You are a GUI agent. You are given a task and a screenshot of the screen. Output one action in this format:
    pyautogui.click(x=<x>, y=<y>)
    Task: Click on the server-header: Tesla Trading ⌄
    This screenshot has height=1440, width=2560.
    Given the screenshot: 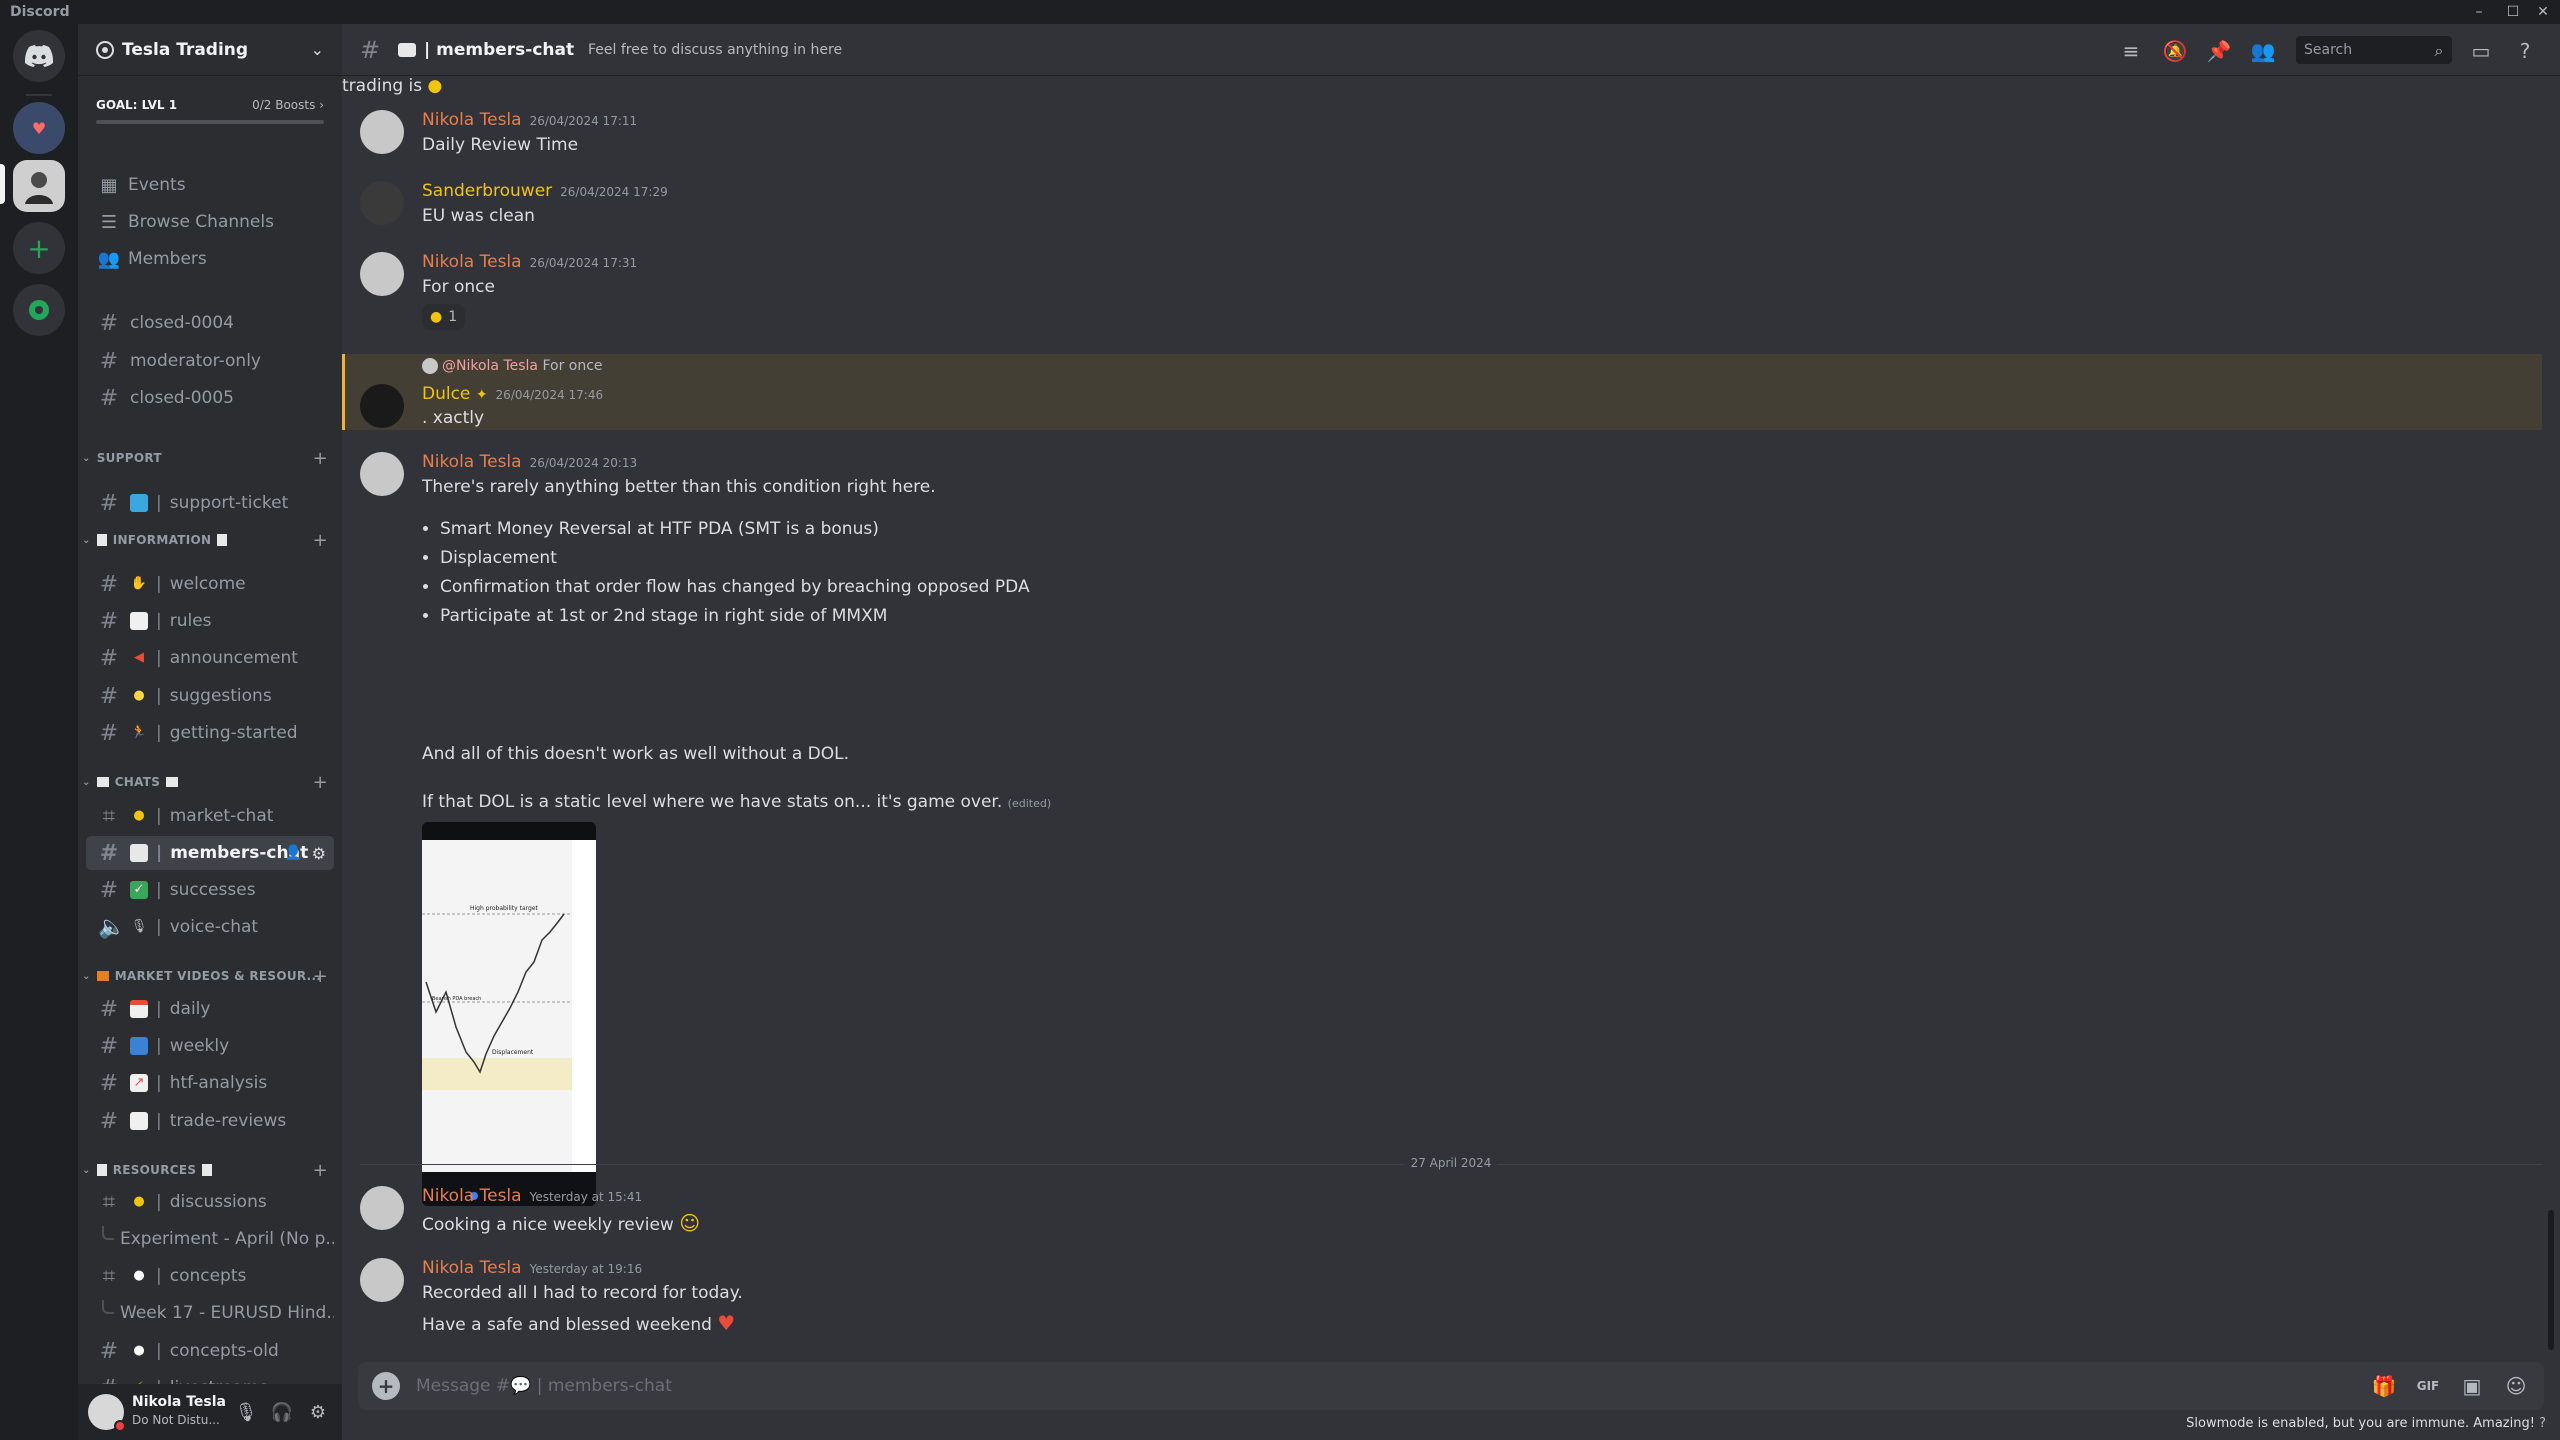 What is the action you would take?
    pyautogui.click(x=210, y=50)
    